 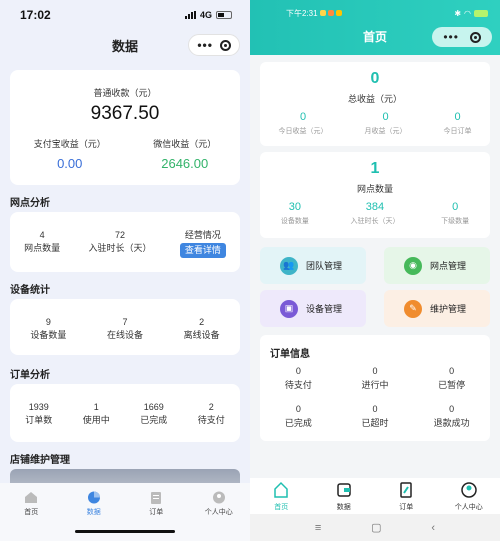 What do you see at coordinates (437, 265) in the screenshot?
I see `outlet-management-button: ◉ 网点管理` at bounding box center [437, 265].